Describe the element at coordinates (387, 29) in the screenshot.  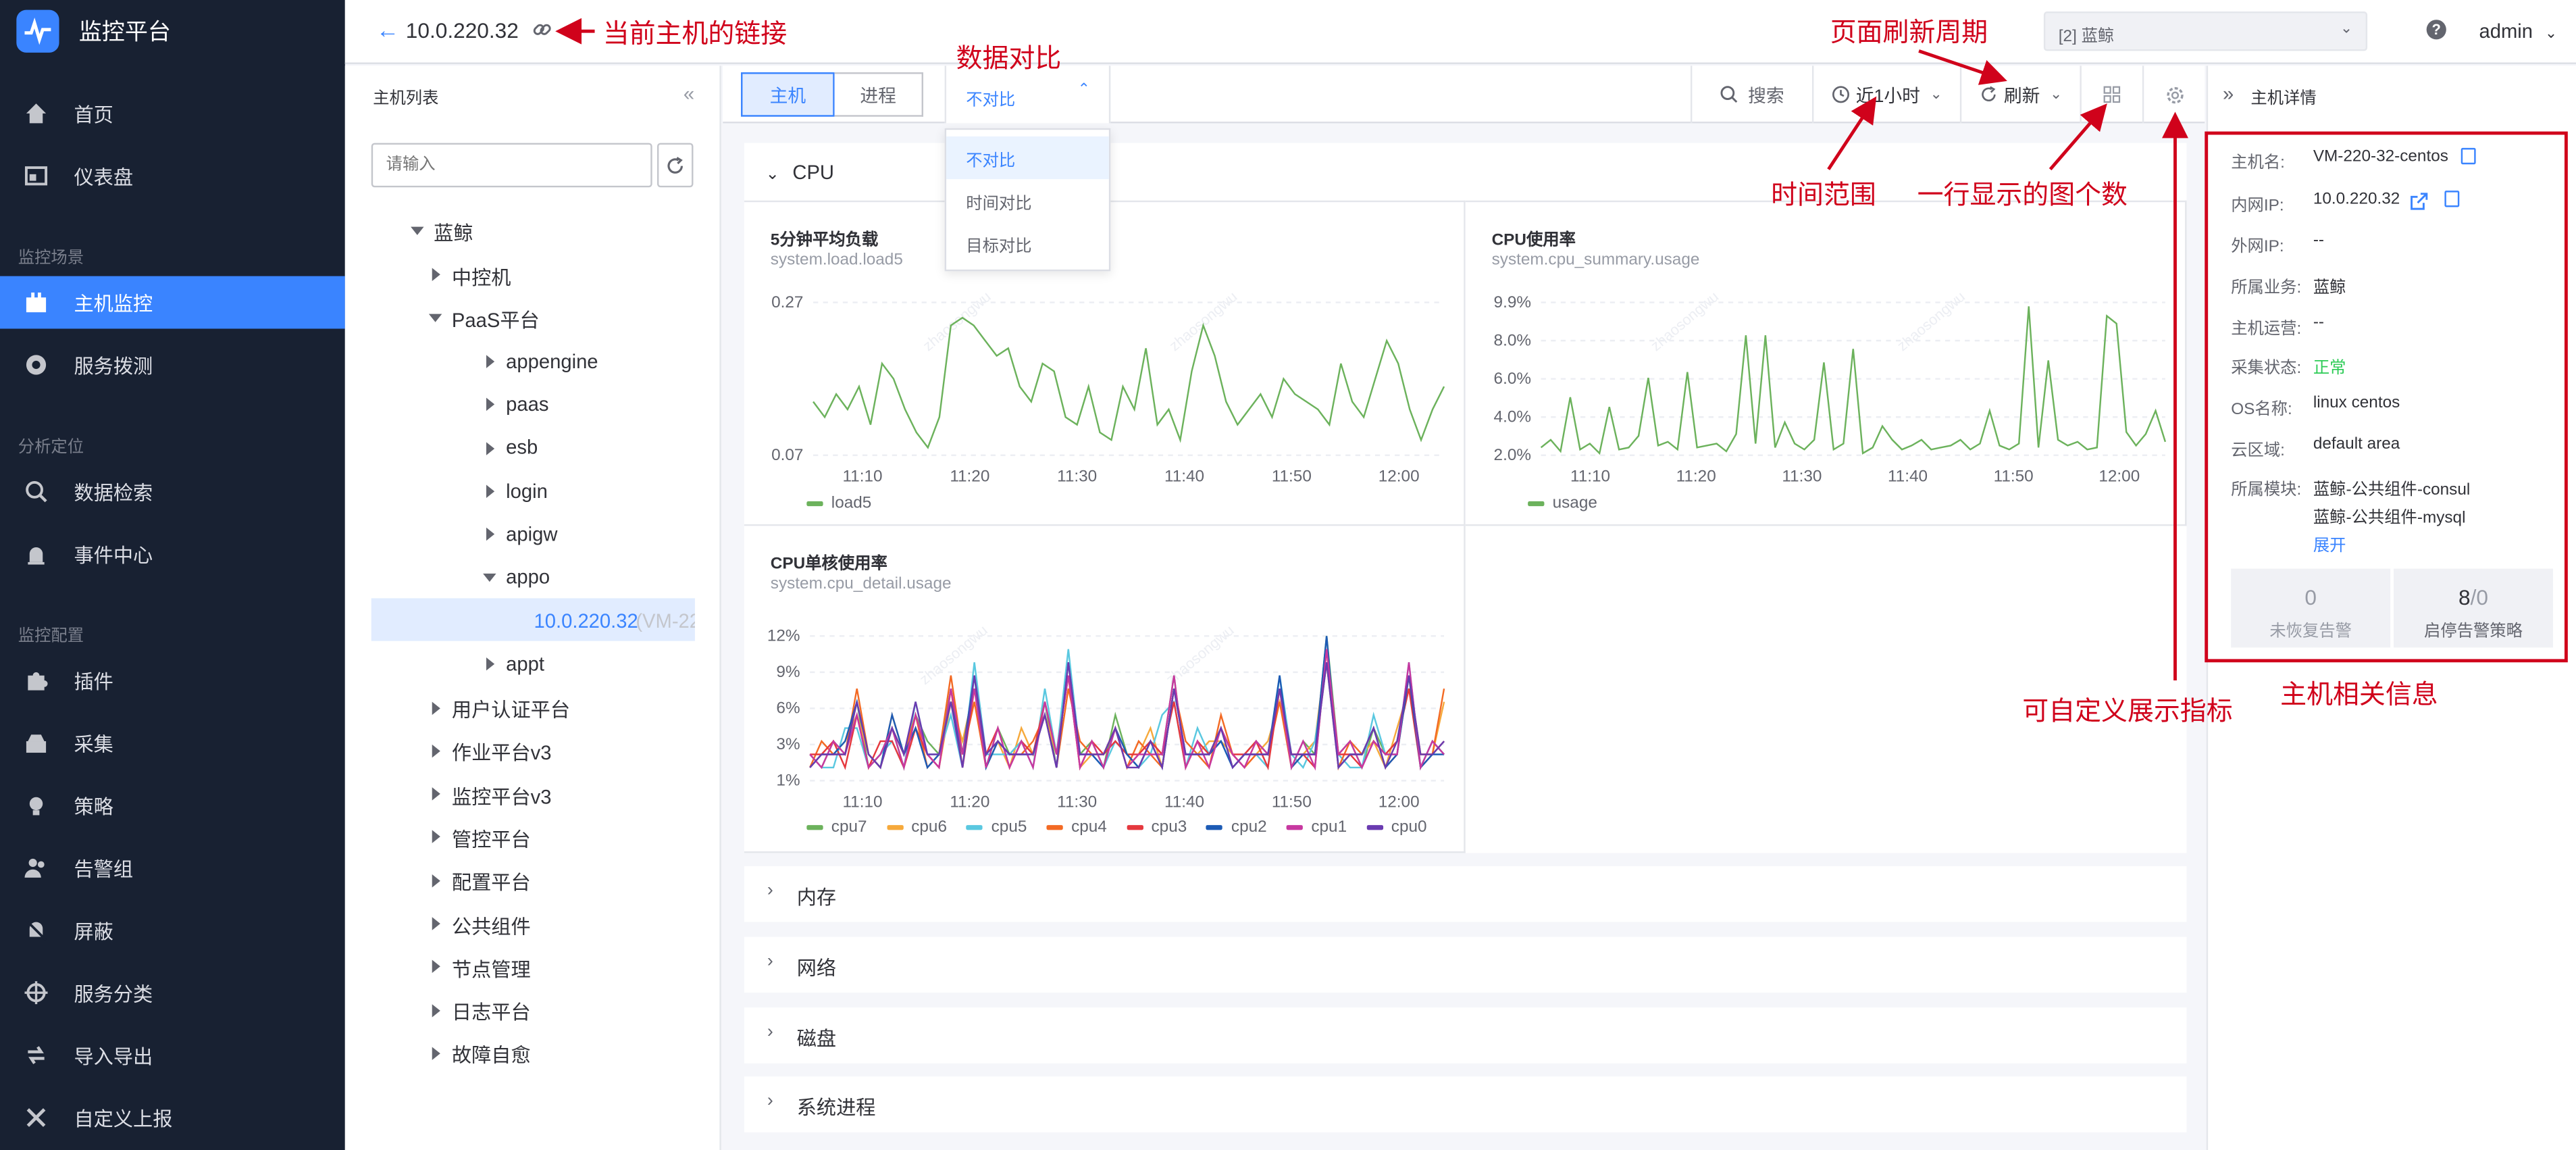
I see `back-arrow-icon: ←` at that location.